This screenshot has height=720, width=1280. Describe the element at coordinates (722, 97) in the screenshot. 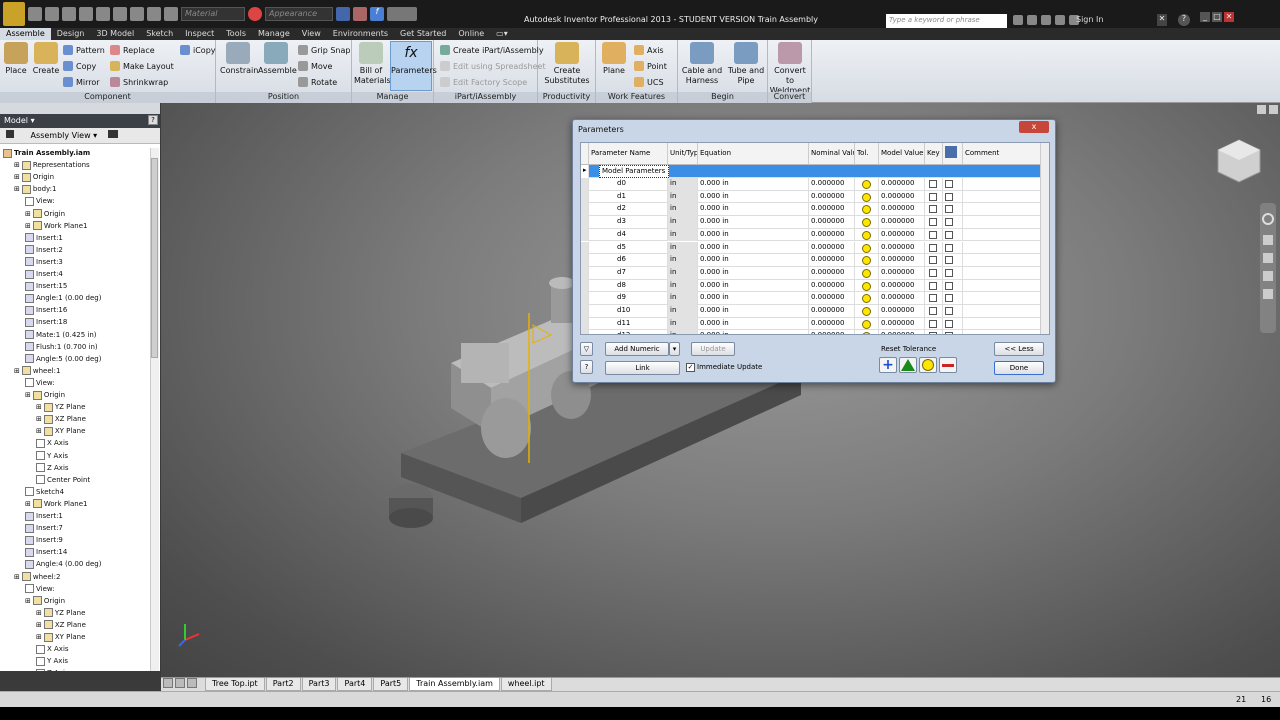

I see `panel-begin-label: Begin` at that location.